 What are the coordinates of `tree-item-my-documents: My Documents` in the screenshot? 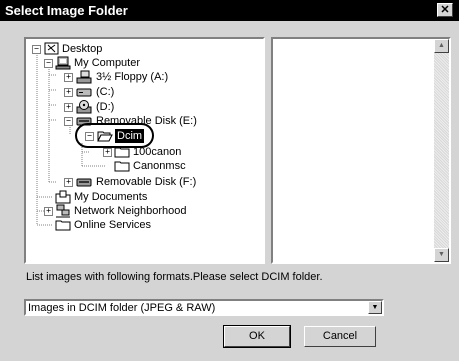 It's located at (126, 197).